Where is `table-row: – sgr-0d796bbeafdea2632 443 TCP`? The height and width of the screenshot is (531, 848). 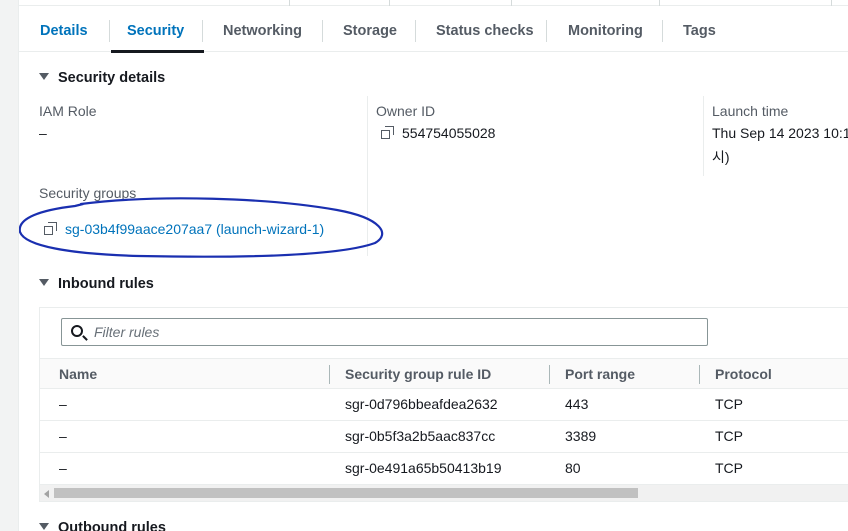
table-row: – sgr-0d796bbeafdea2632 443 TCP is located at coordinates (444, 405).